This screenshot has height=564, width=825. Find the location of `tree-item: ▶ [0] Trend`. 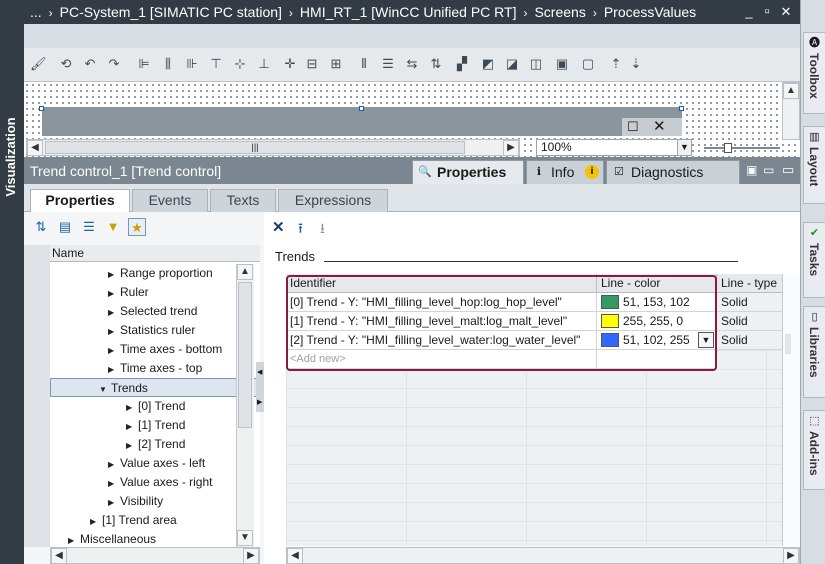

tree-item: ▶ [0] Trend is located at coordinates (155, 406).